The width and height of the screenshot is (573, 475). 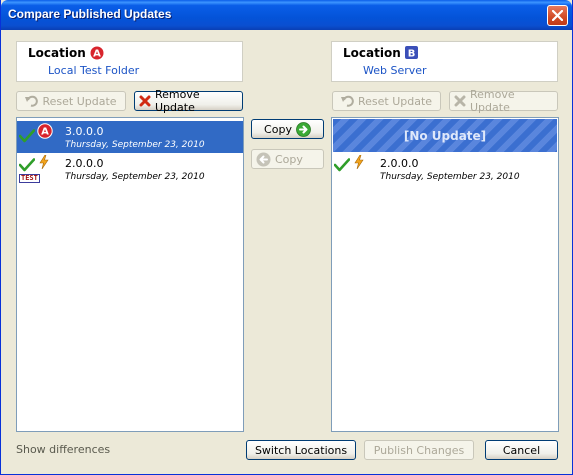 What do you see at coordinates (79, 101) in the screenshot?
I see `left-reset-update-label: Reset Update` at bounding box center [79, 101].